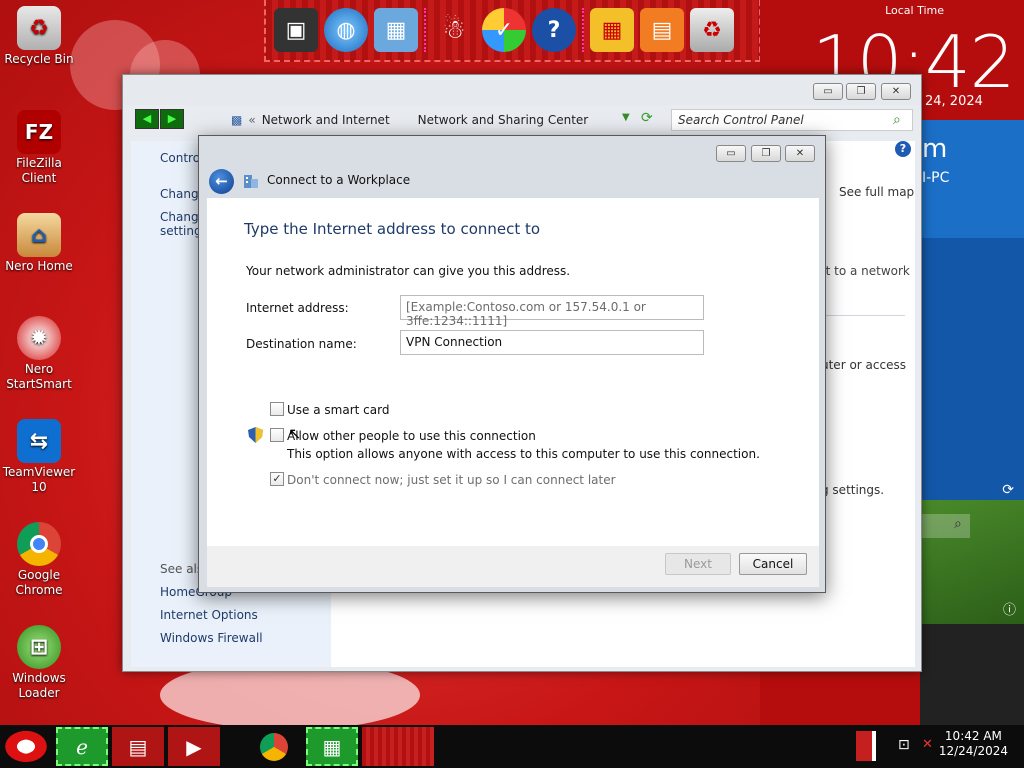 This screenshot has width=1024, height=768. I want to click on desktop-icon-label: Nero Home, so click(39, 266).